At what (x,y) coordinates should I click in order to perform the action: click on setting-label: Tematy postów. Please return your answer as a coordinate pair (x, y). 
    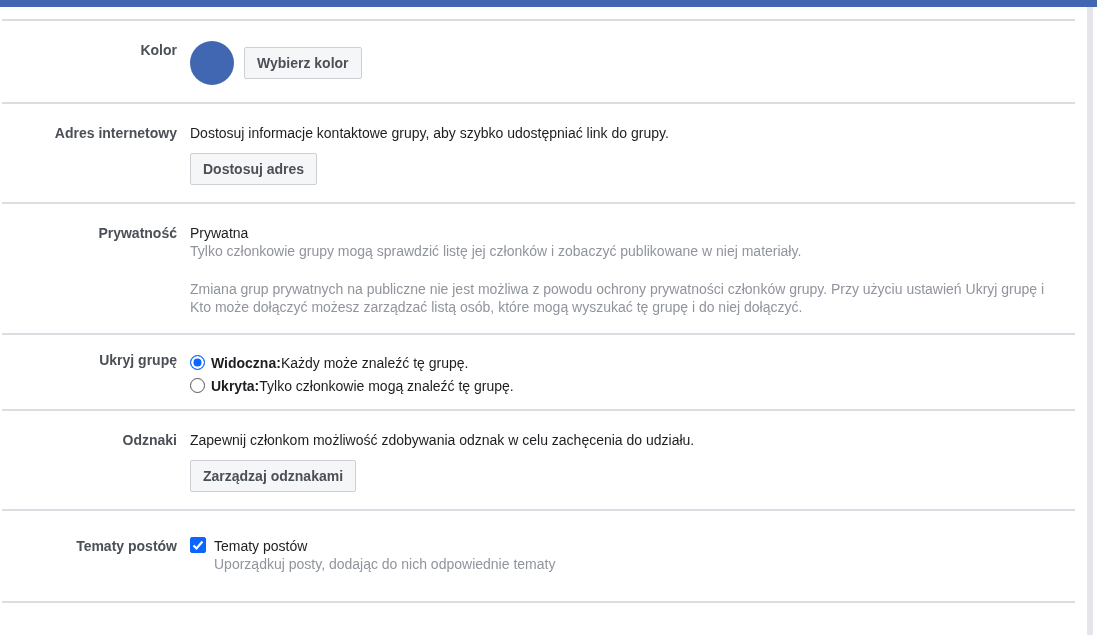
    Looking at the image, I should click on (126, 546).